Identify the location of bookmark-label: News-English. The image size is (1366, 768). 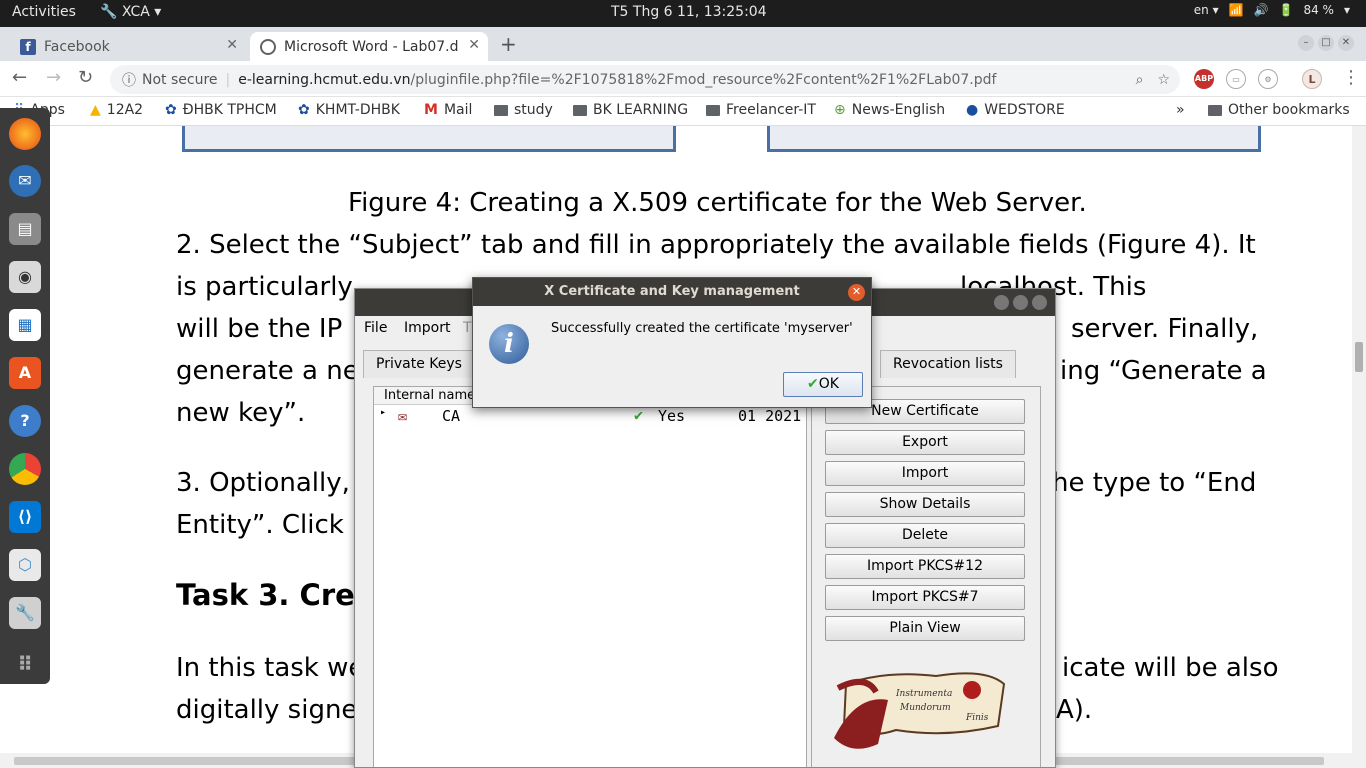
(898, 110).